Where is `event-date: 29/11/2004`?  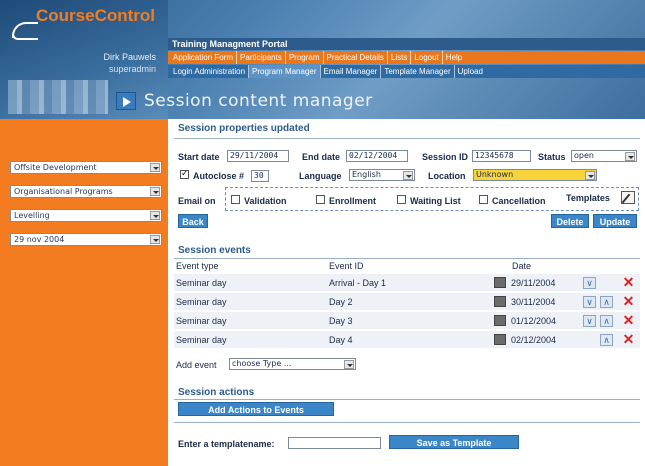 event-date: 29/11/2004 is located at coordinates (533, 283).